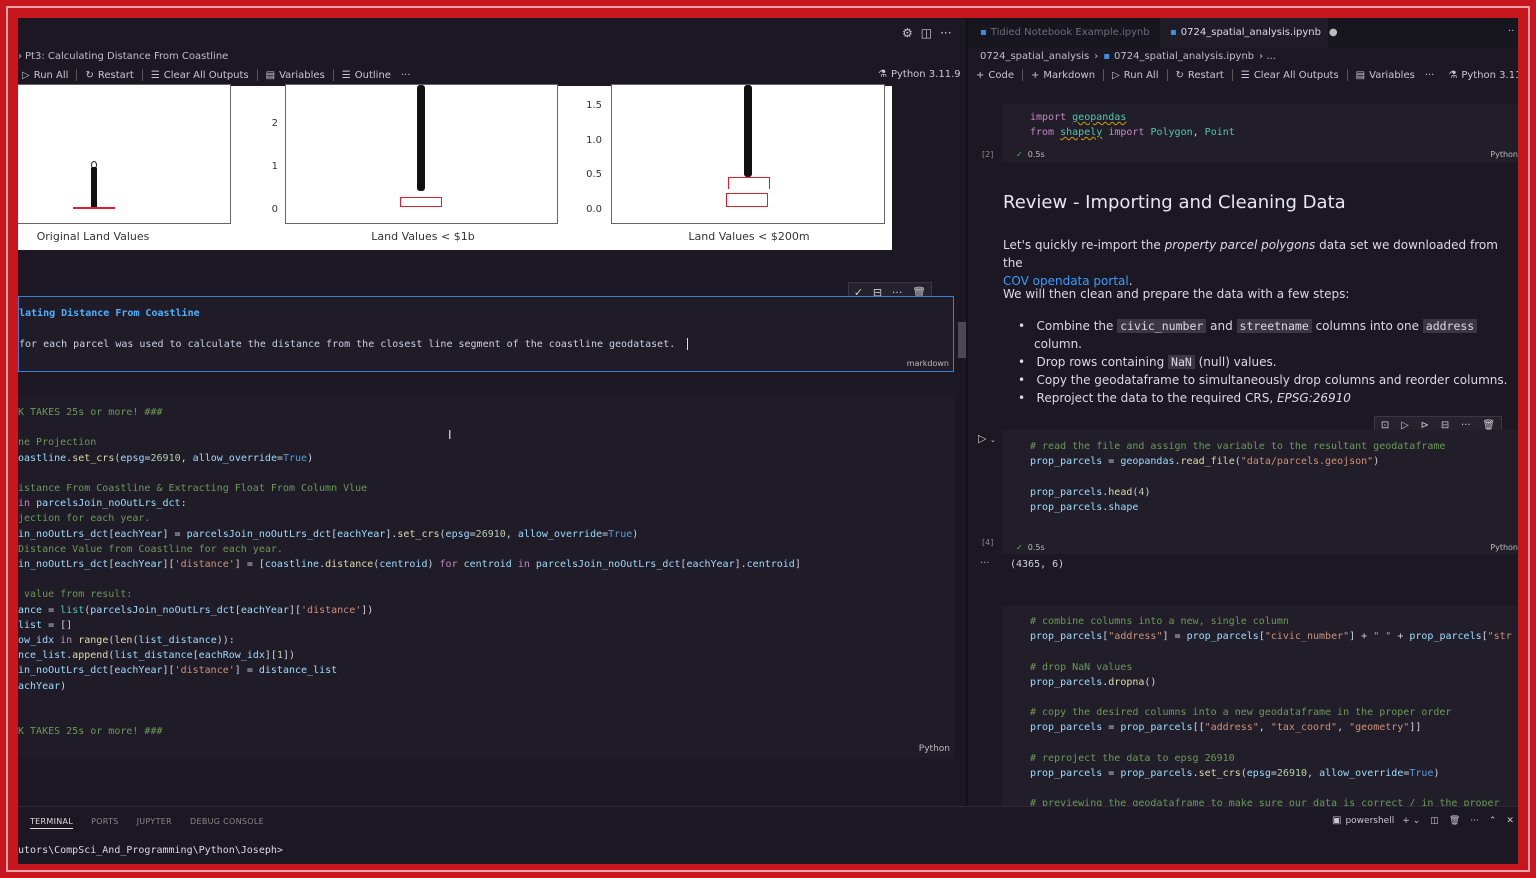  What do you see at coordinates (1434, 821) in the screenshot?
I see `split-terminal-icon: ◫` at bounding box center [1434, 821].